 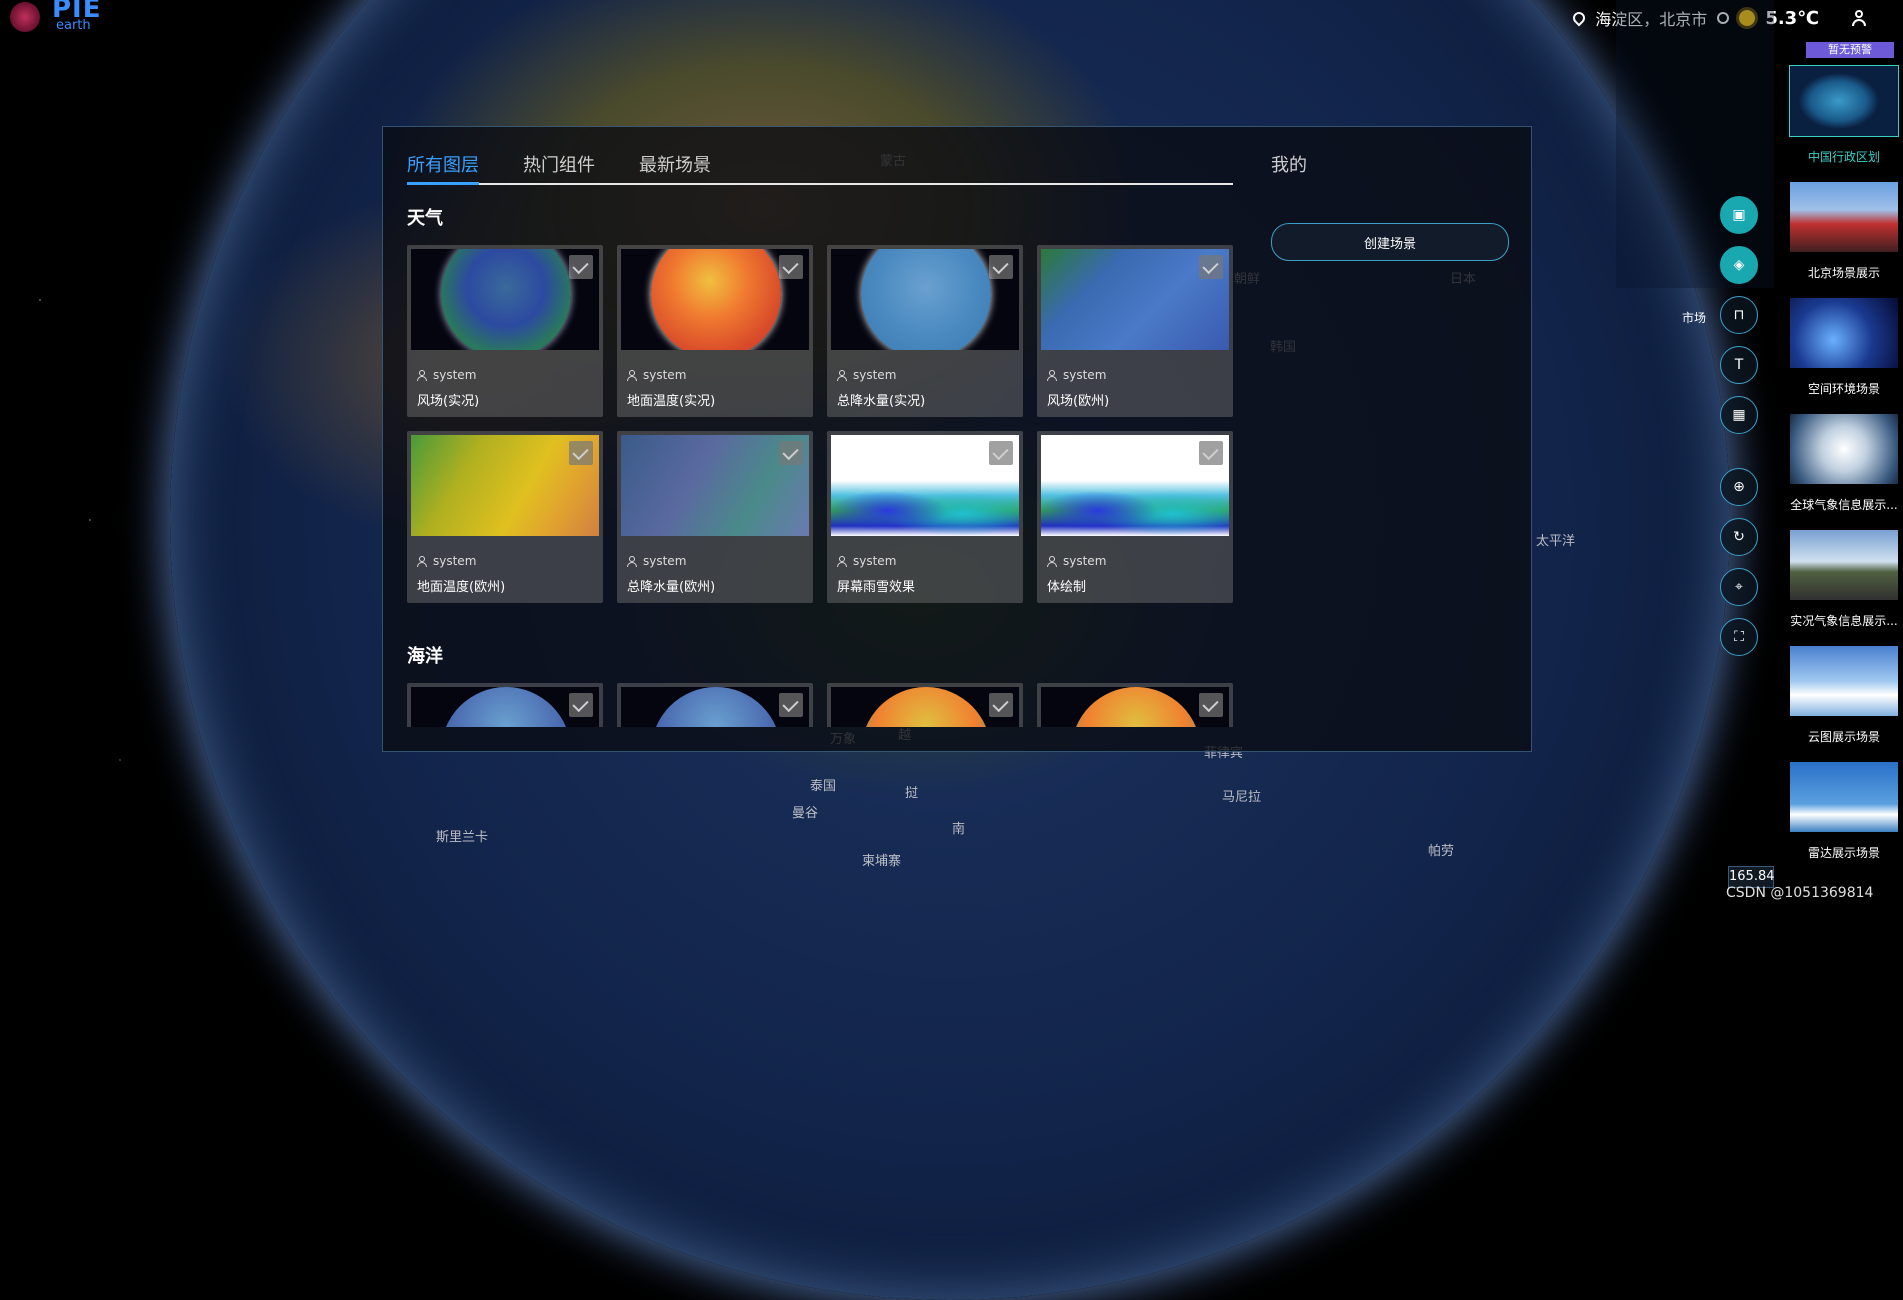 What do you see at coordinates (671, 587) in the screenshot?
I see `layer-name: 总降水量(欧州)` at bounding box center [671, 587].